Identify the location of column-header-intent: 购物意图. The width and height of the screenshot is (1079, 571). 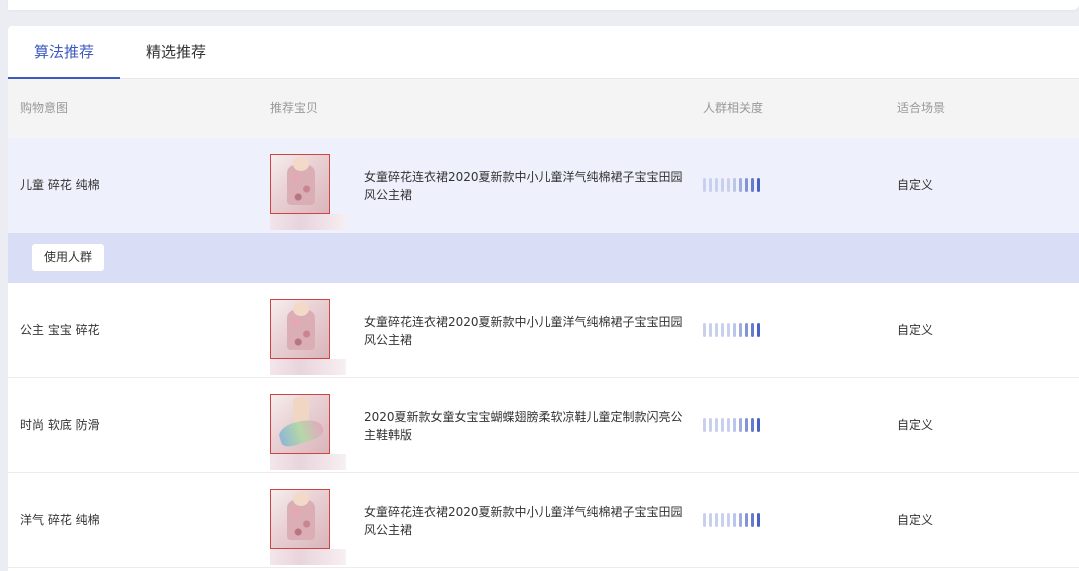
(44, 108).